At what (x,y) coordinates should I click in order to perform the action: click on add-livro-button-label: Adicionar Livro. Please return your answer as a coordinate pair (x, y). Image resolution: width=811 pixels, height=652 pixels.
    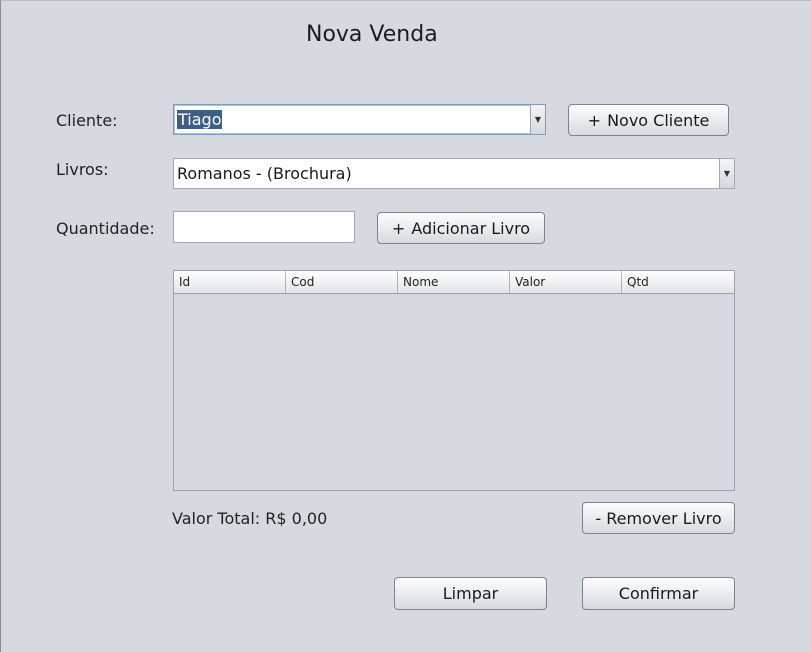
    Looking at the image, I should click on (471, 228).